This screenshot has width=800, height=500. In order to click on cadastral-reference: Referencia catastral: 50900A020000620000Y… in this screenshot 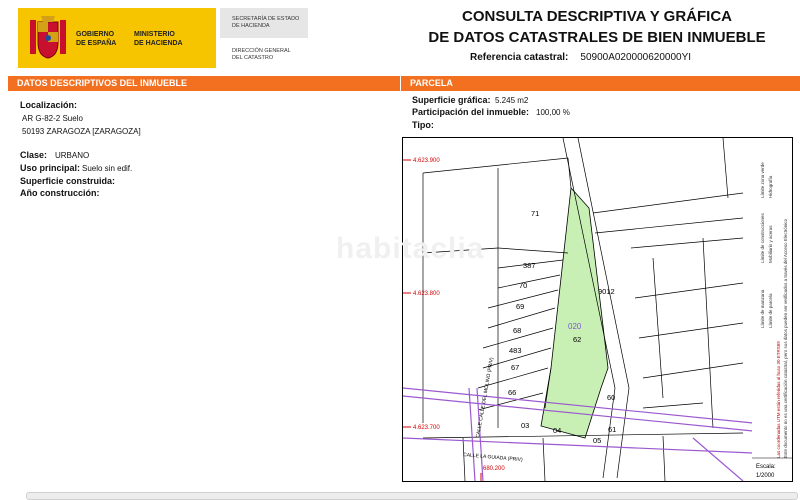, I will do `click(581, 57)`.